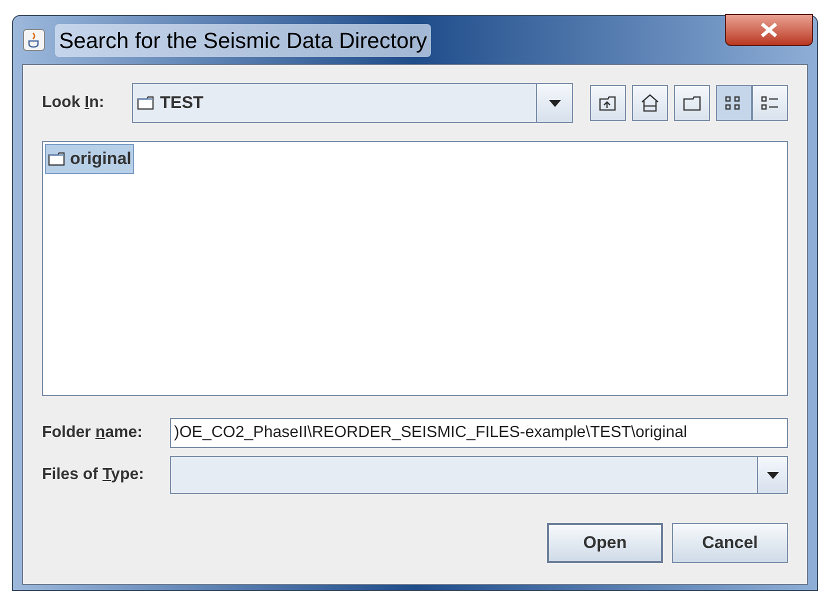 The height and width of the screenshot is (595, 822). I want to click on field-label: Folder name:, so click(93, 433).